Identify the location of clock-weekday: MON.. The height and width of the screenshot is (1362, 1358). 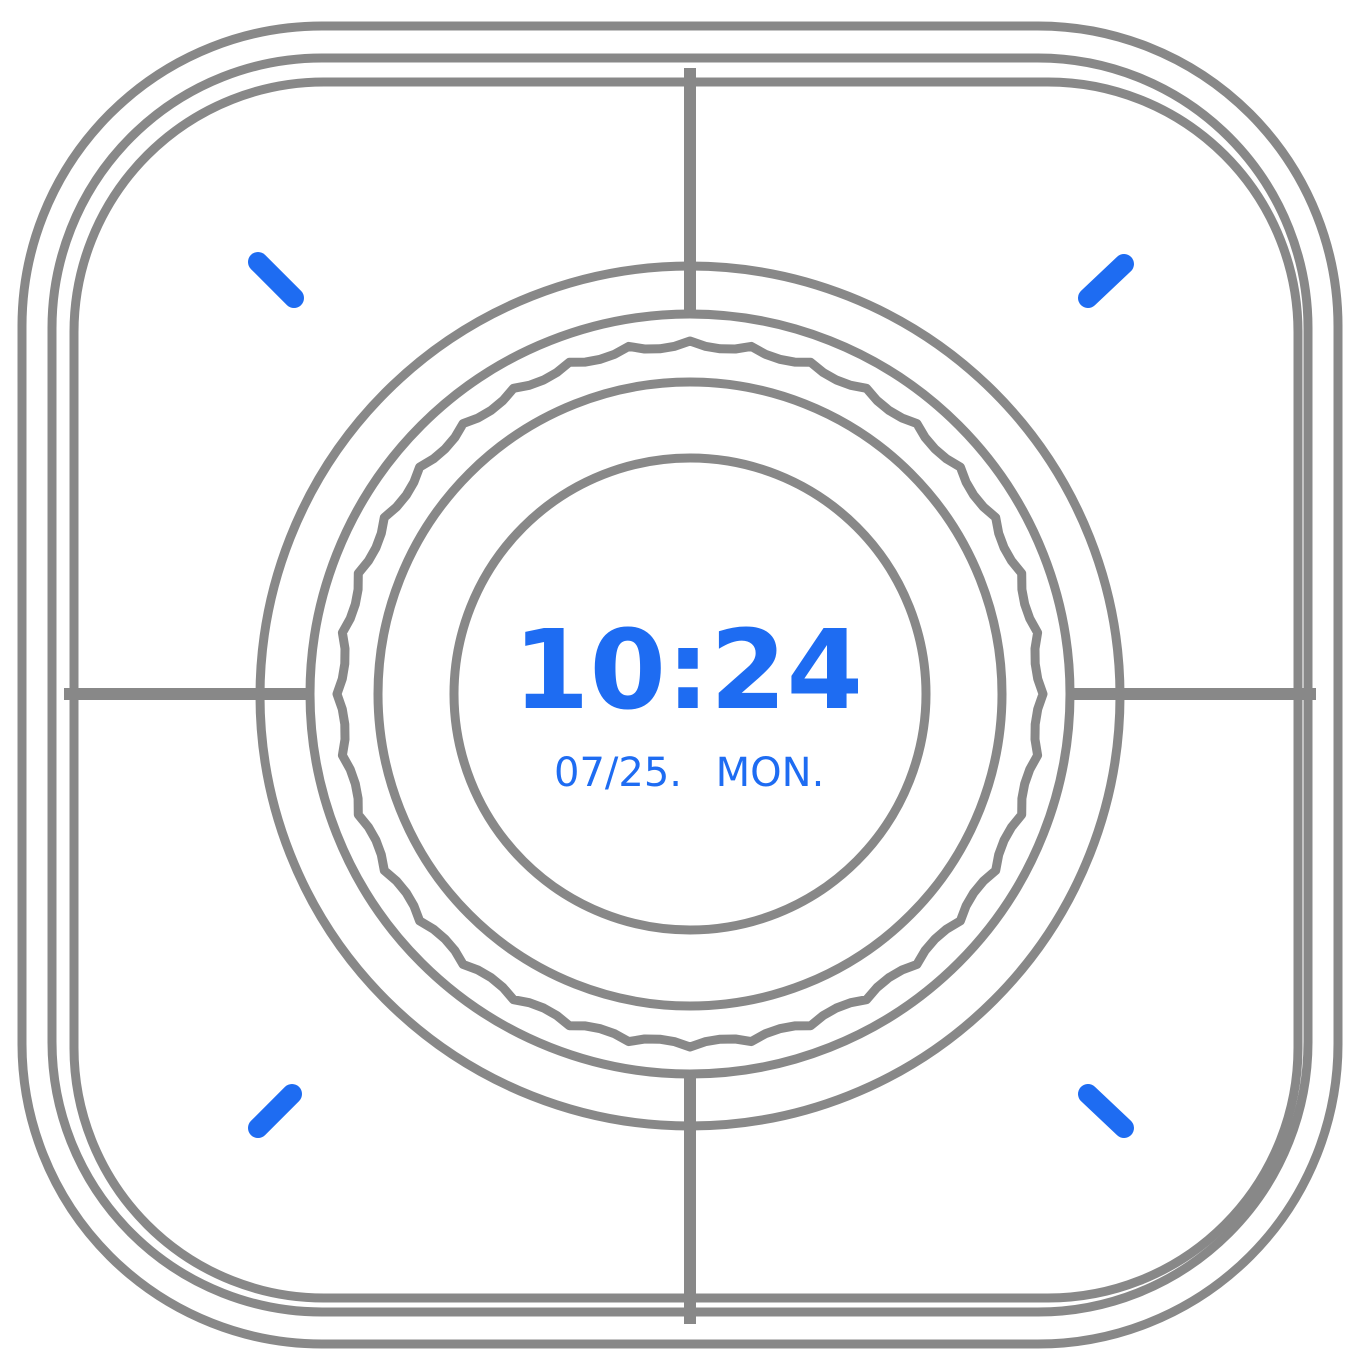
(770, 773).